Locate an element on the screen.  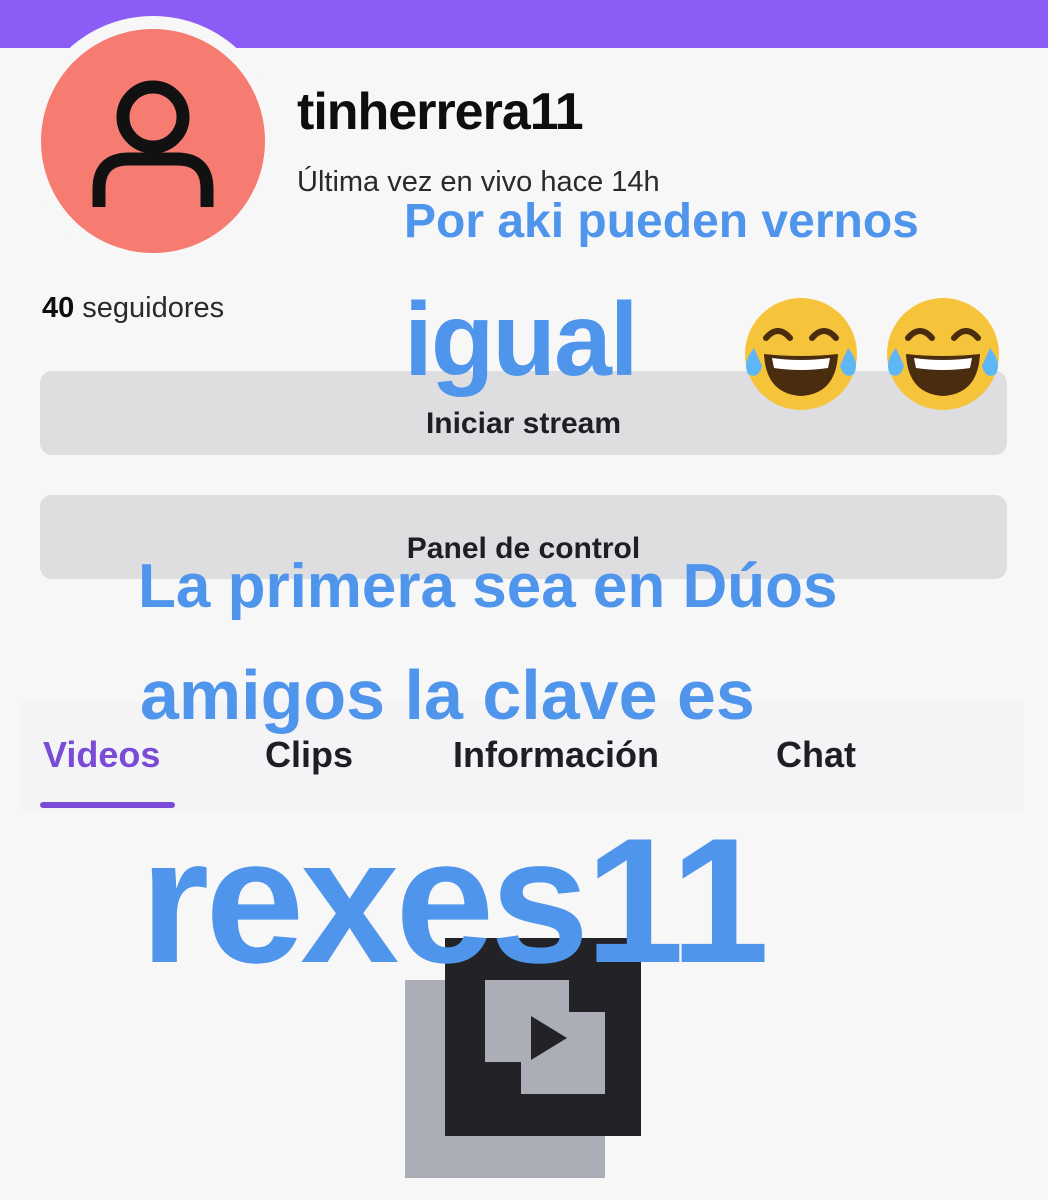
user-silhouette-icon is located at coordinates (153, 143).